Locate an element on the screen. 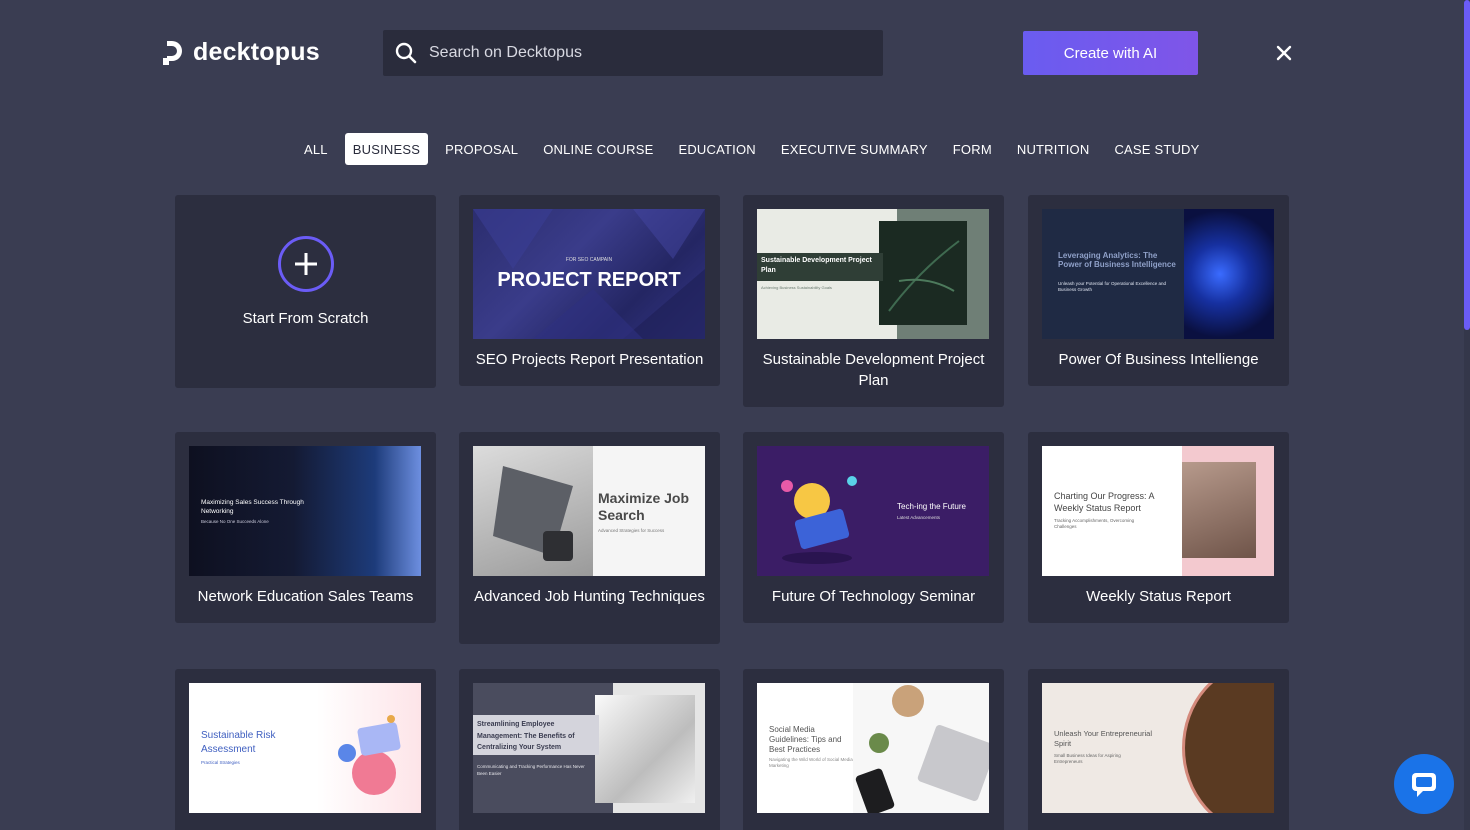 This screenshot has width=1470, height=830. template-thumbnail: Tech-ing the Future Latest Advancements is located at coordinates (873, 511).